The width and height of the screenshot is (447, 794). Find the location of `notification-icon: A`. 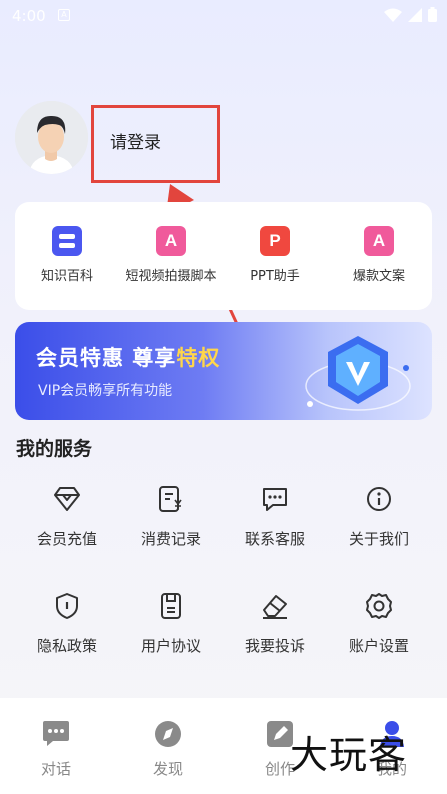

notification-icon: A is located at coordinates (64, 15).